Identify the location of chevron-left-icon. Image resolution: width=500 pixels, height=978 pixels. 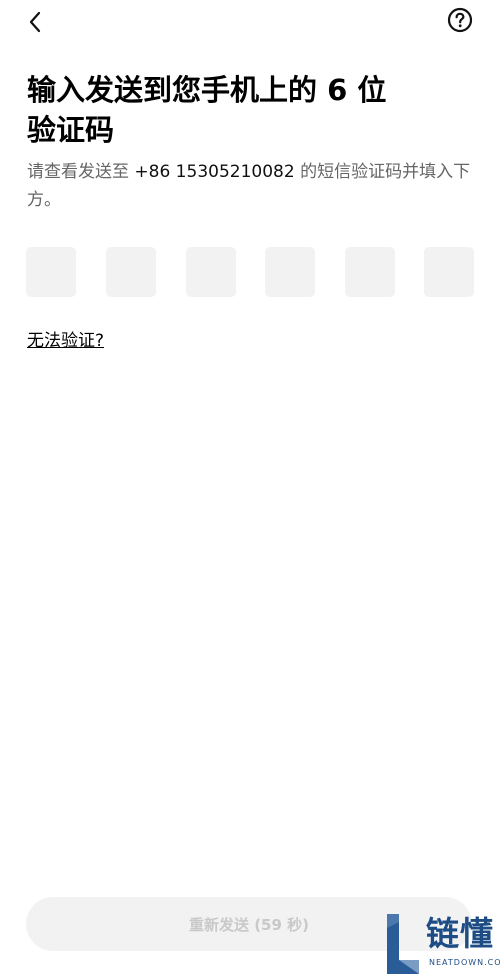
(35, 22).